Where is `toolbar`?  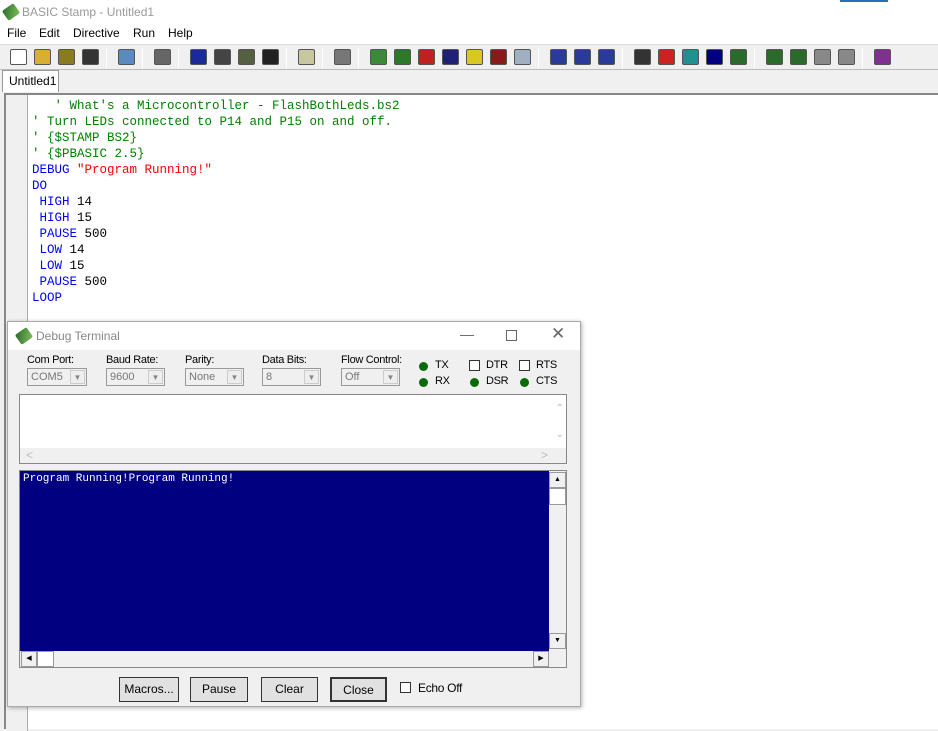
toolbar is located at coordinates (469, 57).